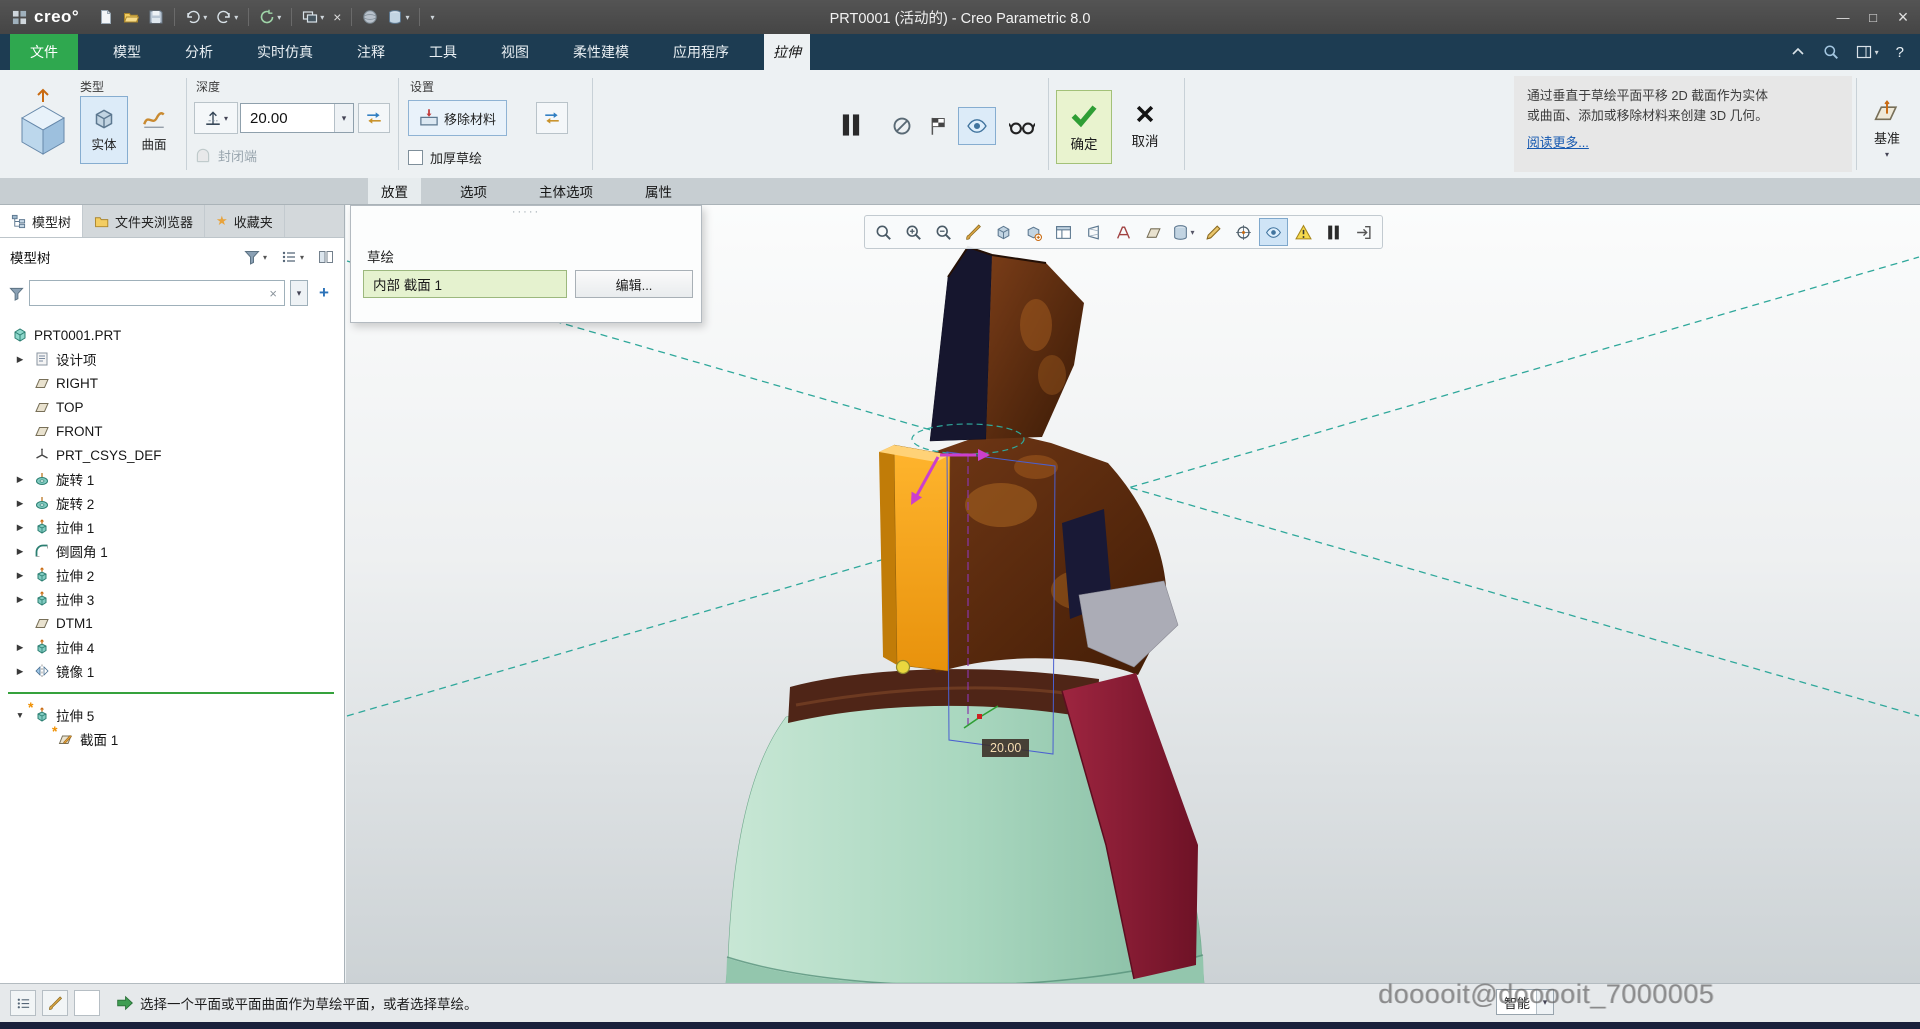 The height and width of the screenshot is (1029, 1920). What do you see at coordinates (172, 737) in the screenshot?
I see `tree-item-child: * 截面 1` at bounding box center [172, 737].